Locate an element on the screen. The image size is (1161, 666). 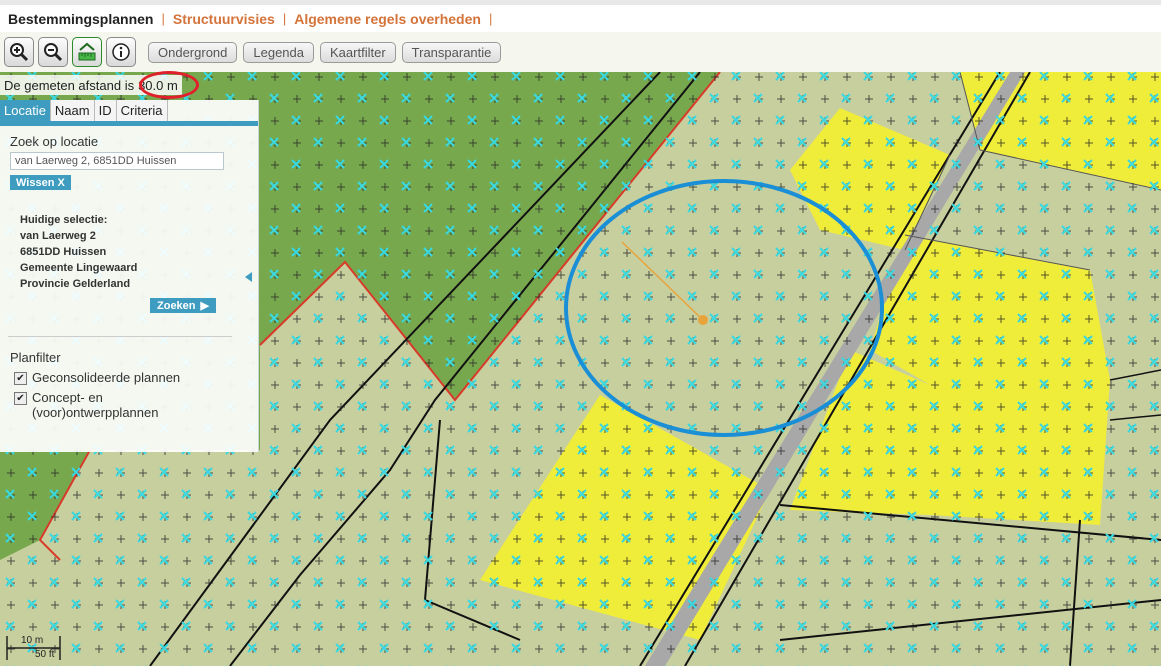
filter-label: Concept- en (voor)ontwerpplannen is located at coordinates (95, 405).